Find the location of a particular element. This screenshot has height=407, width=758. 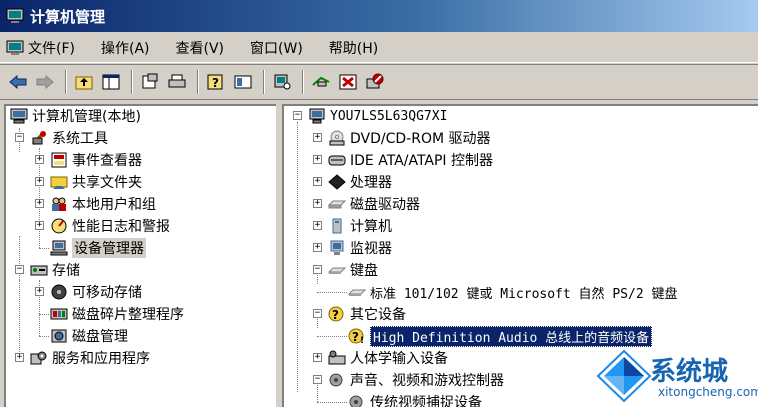

computer-icon is located at coordinates (317, 116).